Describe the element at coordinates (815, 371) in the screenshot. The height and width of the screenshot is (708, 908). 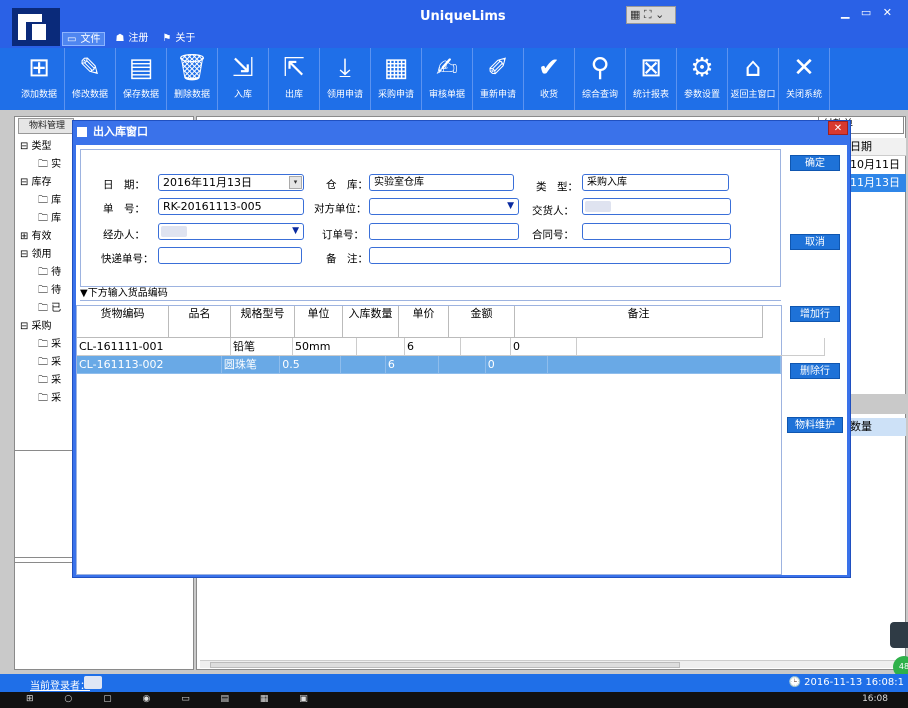
I see `delete-row-button: 删除行` at that location.